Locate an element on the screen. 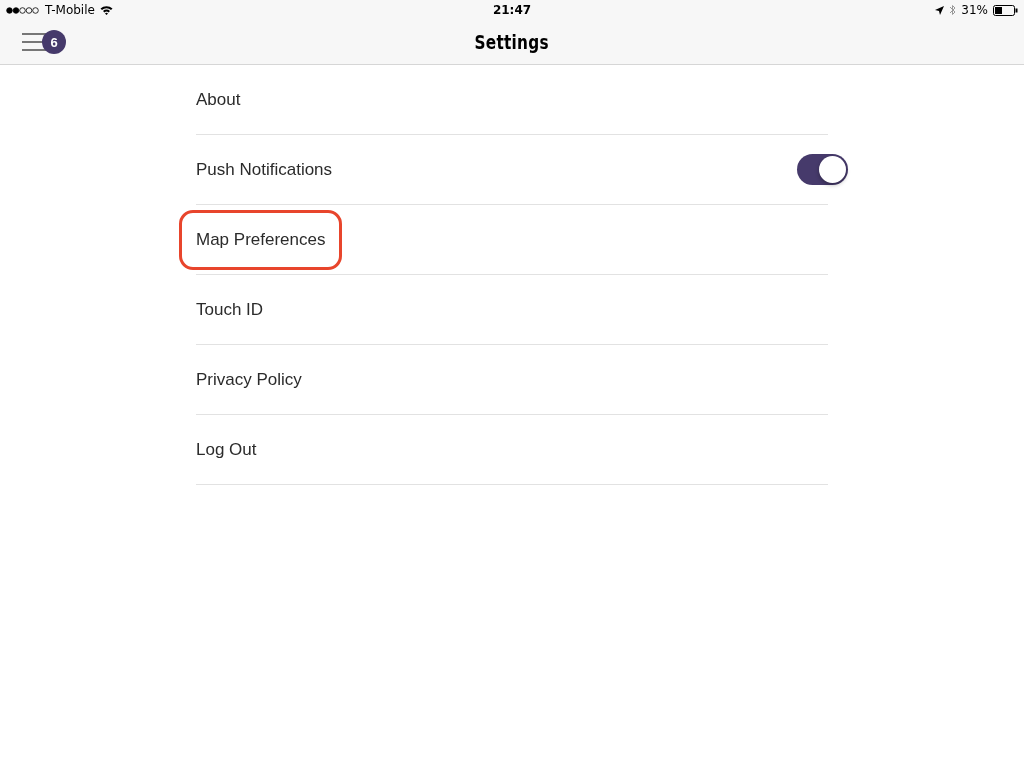  settings-item: Log Out is located at coordinates (226, 449).